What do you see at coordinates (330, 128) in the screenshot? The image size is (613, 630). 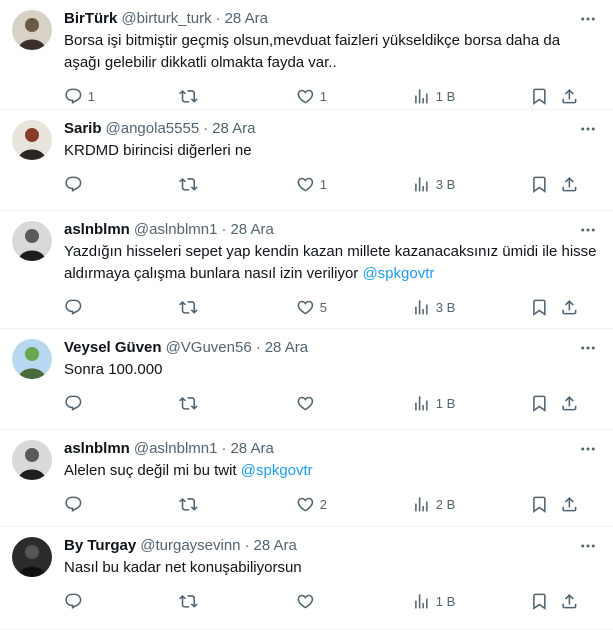 I see `tweet-header: Sarib @angola5555 · 28 Ara` at bounding box center [330, 128].